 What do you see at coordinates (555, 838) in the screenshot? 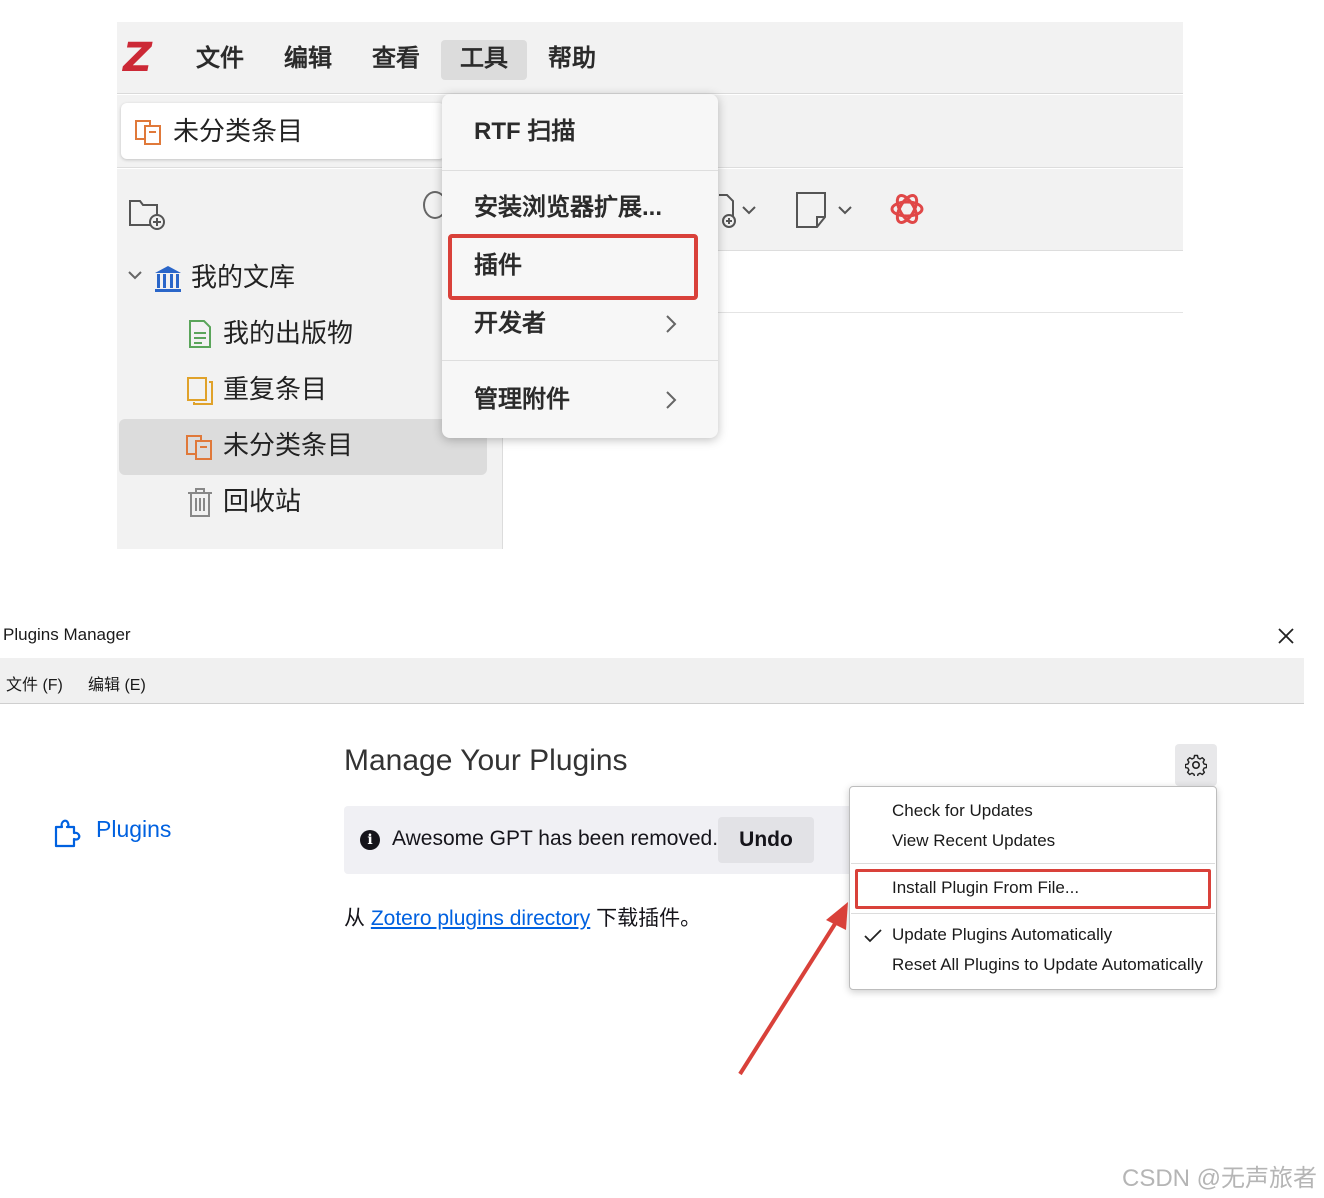
I see `notice-text: Awesome GPT has been removed.` at bounding box center [555, 838].